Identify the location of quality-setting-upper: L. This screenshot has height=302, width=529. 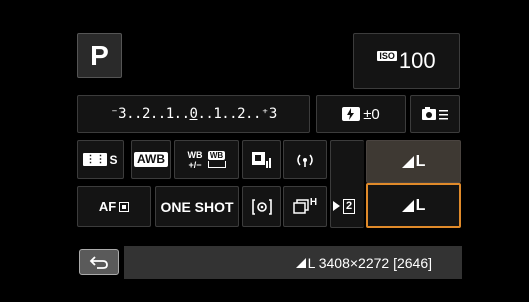
(413, 161).